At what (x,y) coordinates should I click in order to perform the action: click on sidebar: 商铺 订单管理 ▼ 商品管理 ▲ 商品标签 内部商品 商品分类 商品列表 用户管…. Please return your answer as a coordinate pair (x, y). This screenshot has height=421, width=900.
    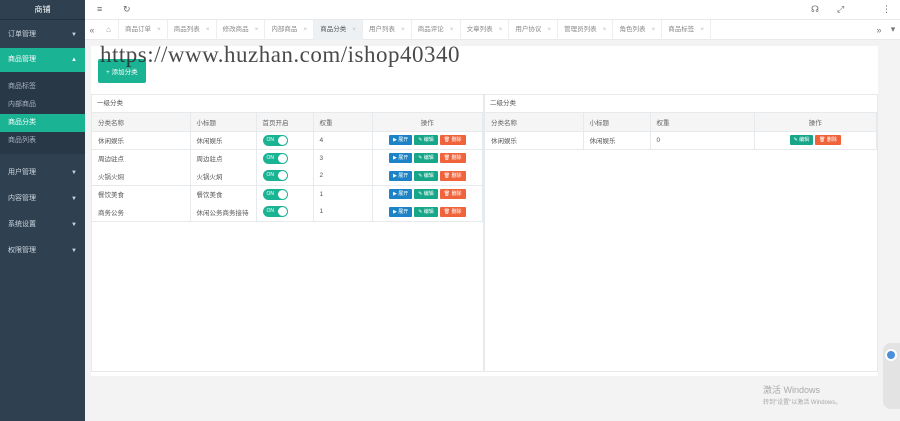
    Looking at the image, I should click on (42, 210).